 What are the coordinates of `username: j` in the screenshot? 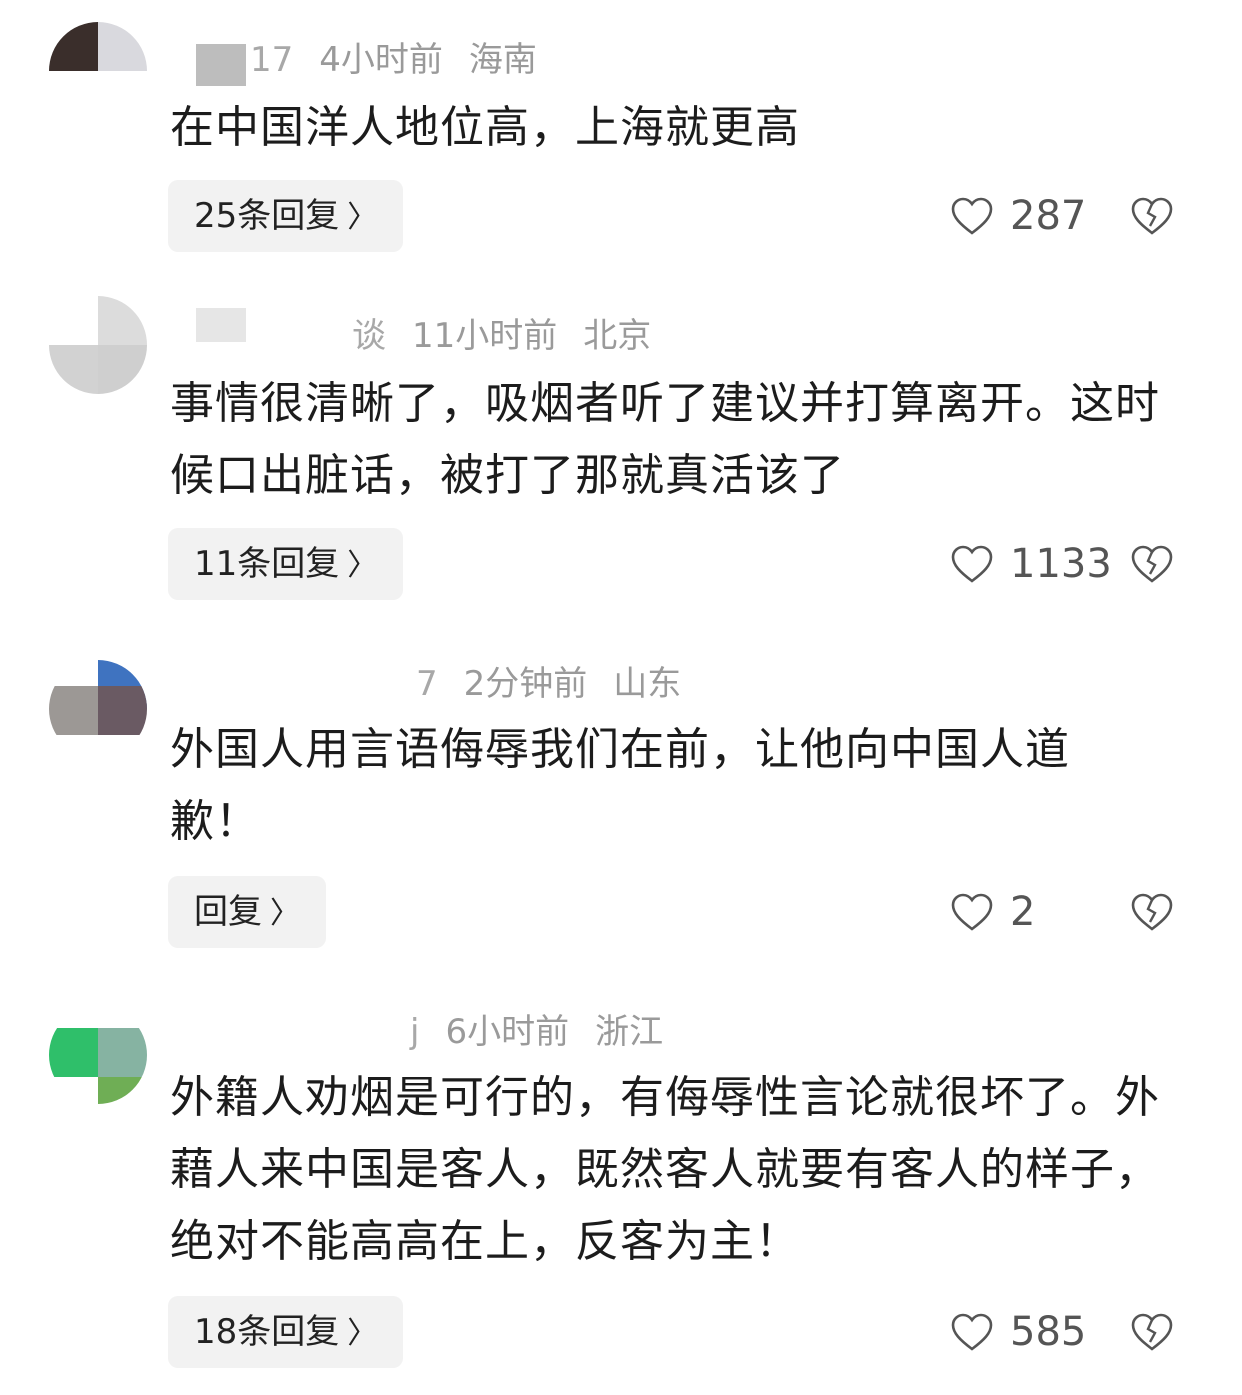 It's located at (414, 1032).